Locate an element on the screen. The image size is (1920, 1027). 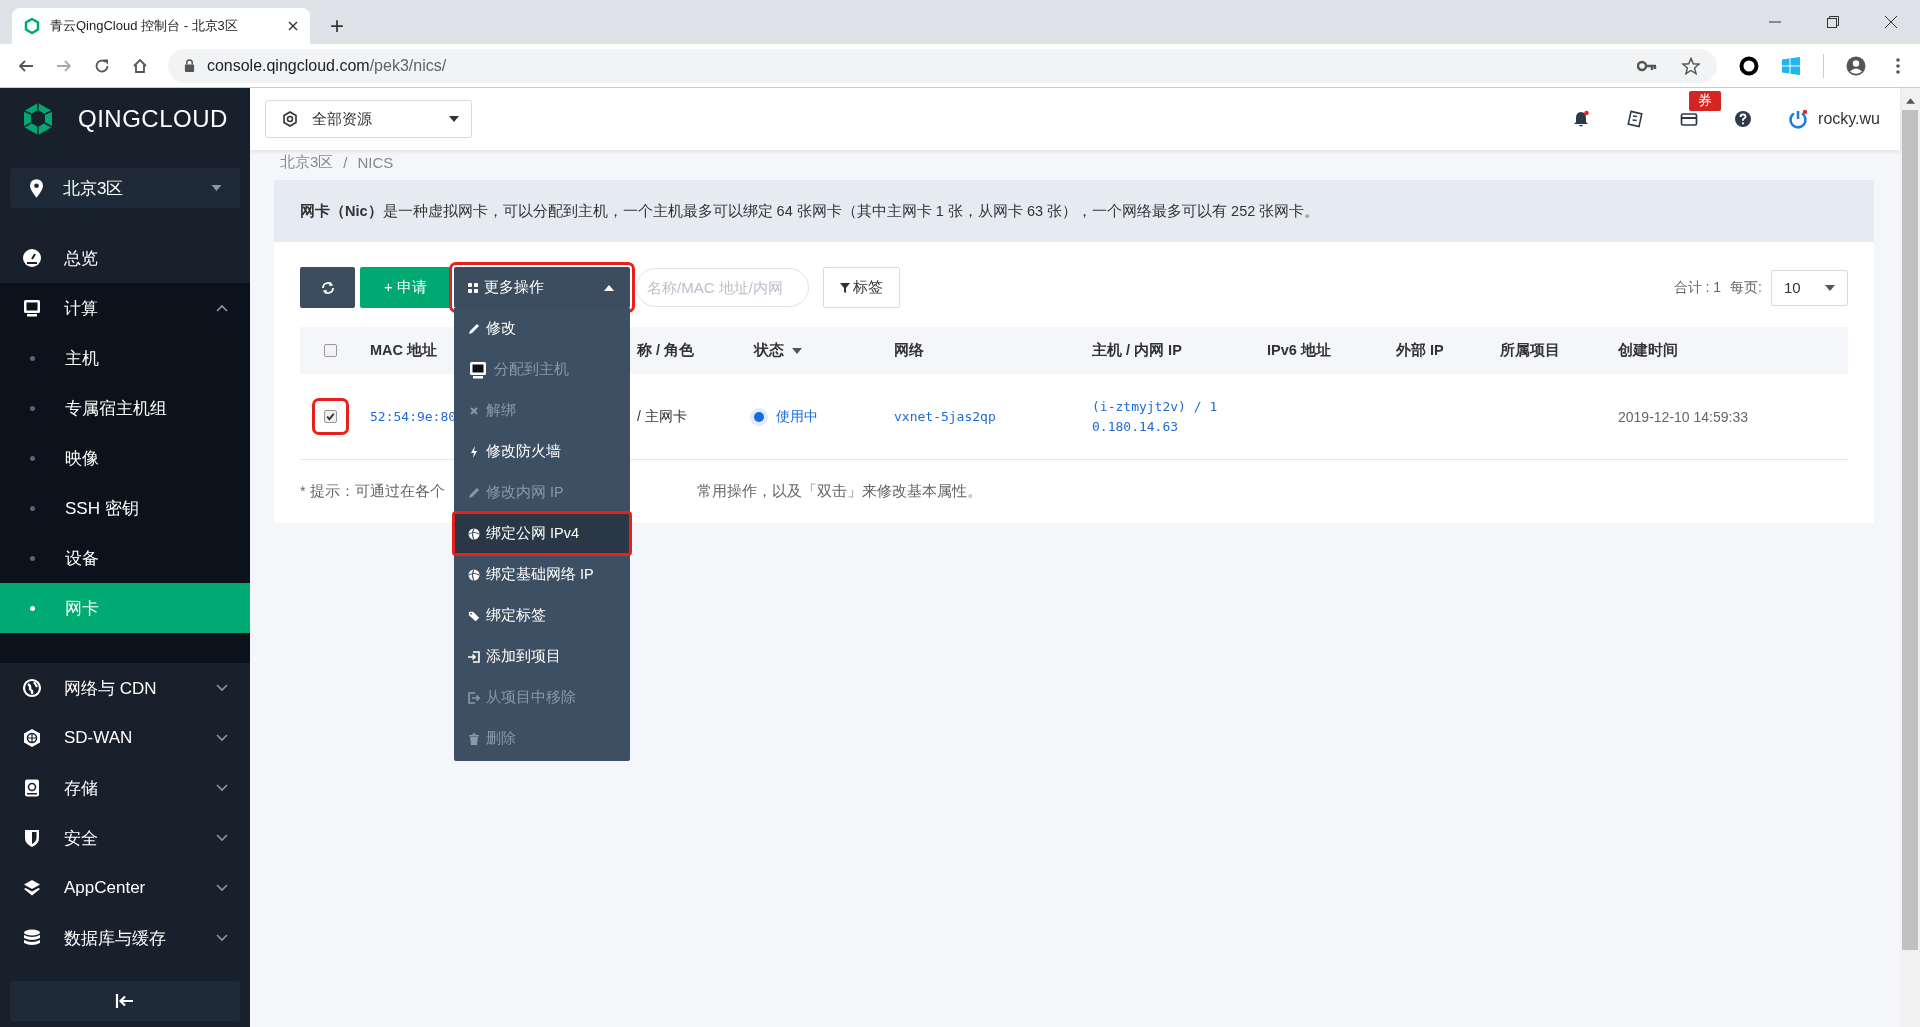
menu-item: 添加到项目 is located at coordinates (542, 656).